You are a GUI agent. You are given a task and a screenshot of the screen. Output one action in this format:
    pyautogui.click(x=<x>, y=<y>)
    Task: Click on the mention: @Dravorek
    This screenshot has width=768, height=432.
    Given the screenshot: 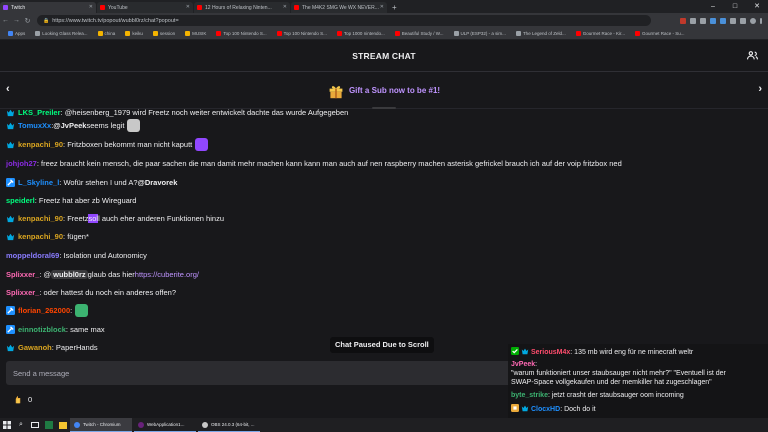 What is the action you would take?
    pyautogui.click(x=158, y=182)
    